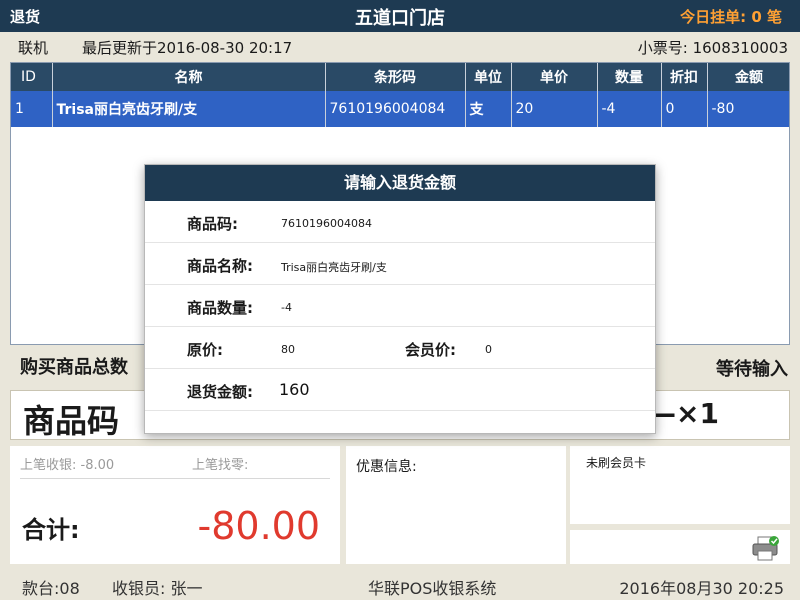 This screenshot has width=800, height=600. I want to click on col-header-name: 名称, so click(189, 77).